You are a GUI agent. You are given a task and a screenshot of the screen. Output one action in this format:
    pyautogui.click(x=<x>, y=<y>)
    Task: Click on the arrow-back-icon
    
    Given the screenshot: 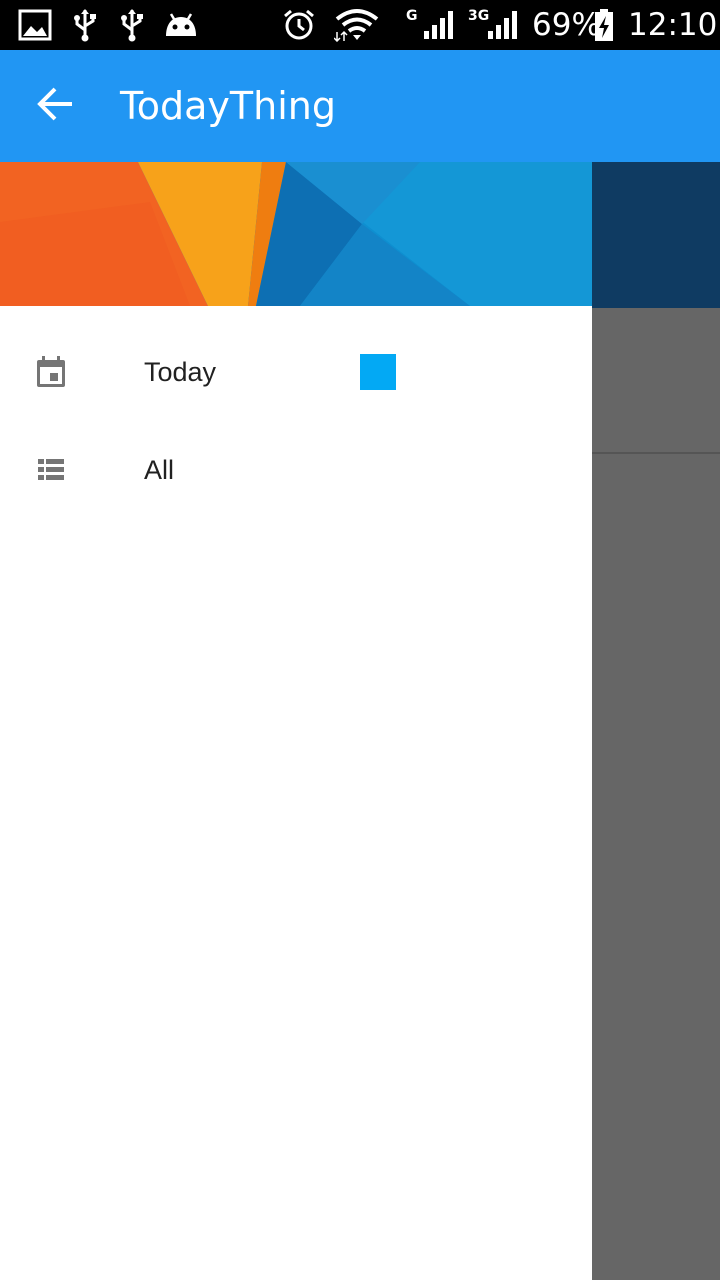 What is the action you would take?
    pyautogui.click(x=56, y=106)
    